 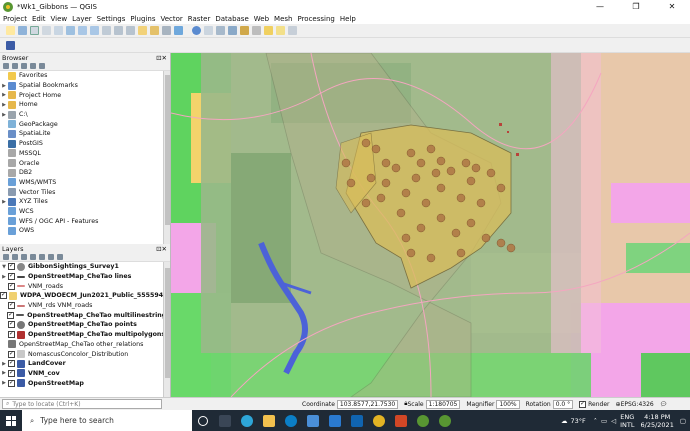 I want to click on menu-mesh: Mesh, so click(x=283, y=19).